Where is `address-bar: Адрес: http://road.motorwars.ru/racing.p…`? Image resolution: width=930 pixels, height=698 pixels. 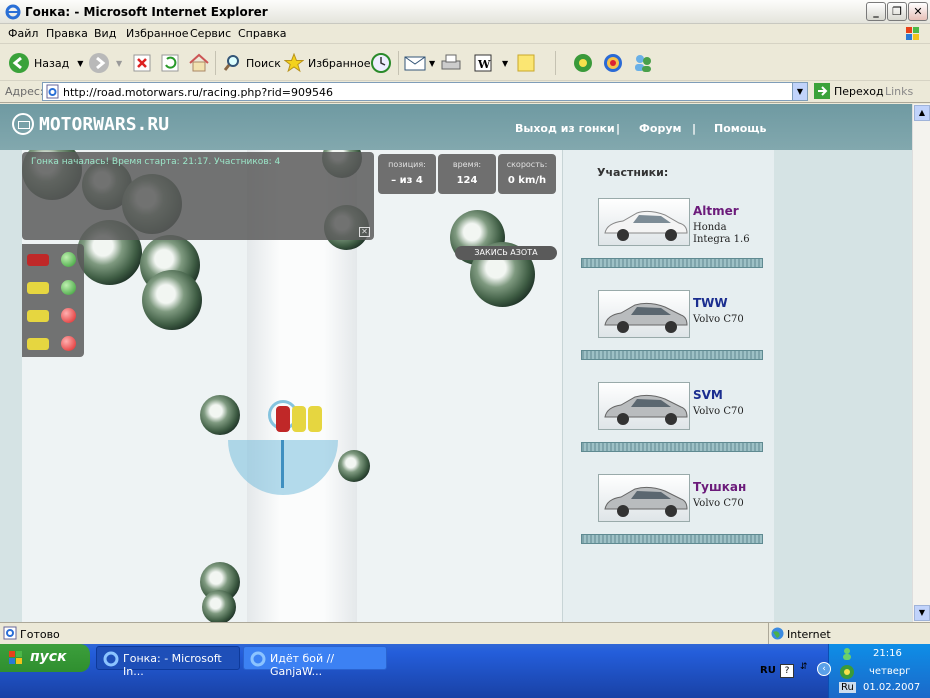 address-bar: Адрес: http://road.motorwars.ru/racing.p… is located at coordinates (465, 92).